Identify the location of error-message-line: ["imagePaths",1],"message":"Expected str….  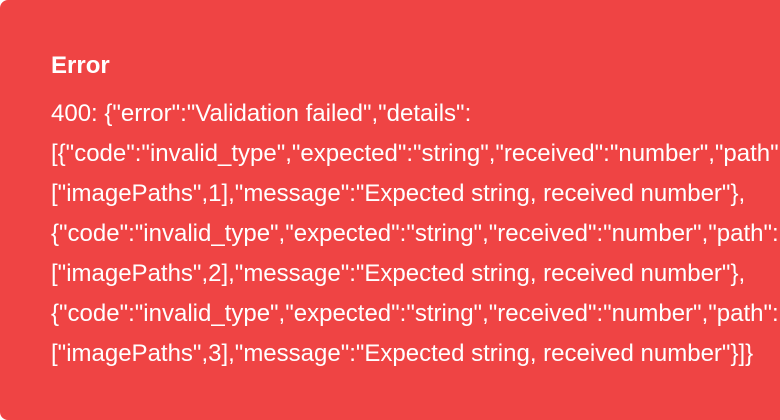
(398, 193).